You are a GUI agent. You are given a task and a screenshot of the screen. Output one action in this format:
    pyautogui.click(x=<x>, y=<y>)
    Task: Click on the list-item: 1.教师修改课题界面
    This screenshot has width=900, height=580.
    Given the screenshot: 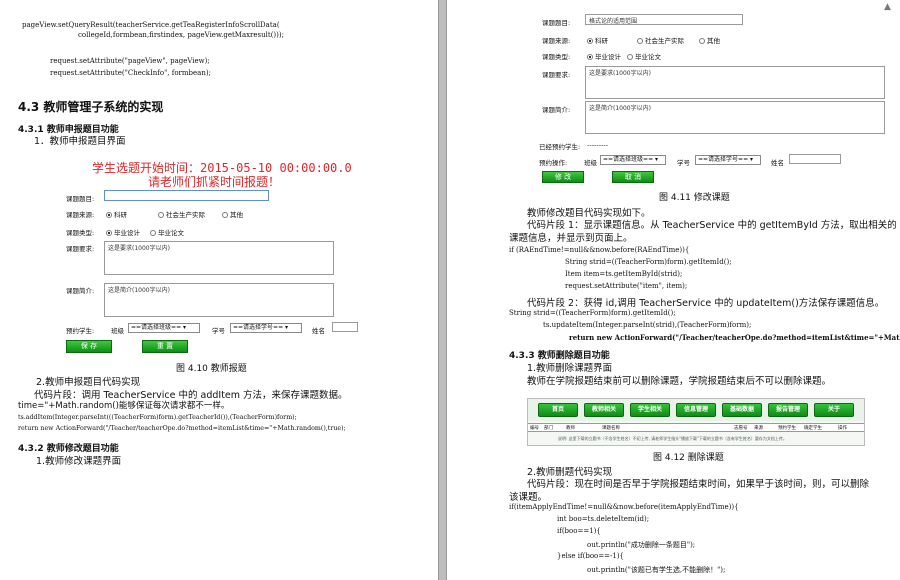 What is the action you would take?
    pyautogui.click(x=79, y=461)
    